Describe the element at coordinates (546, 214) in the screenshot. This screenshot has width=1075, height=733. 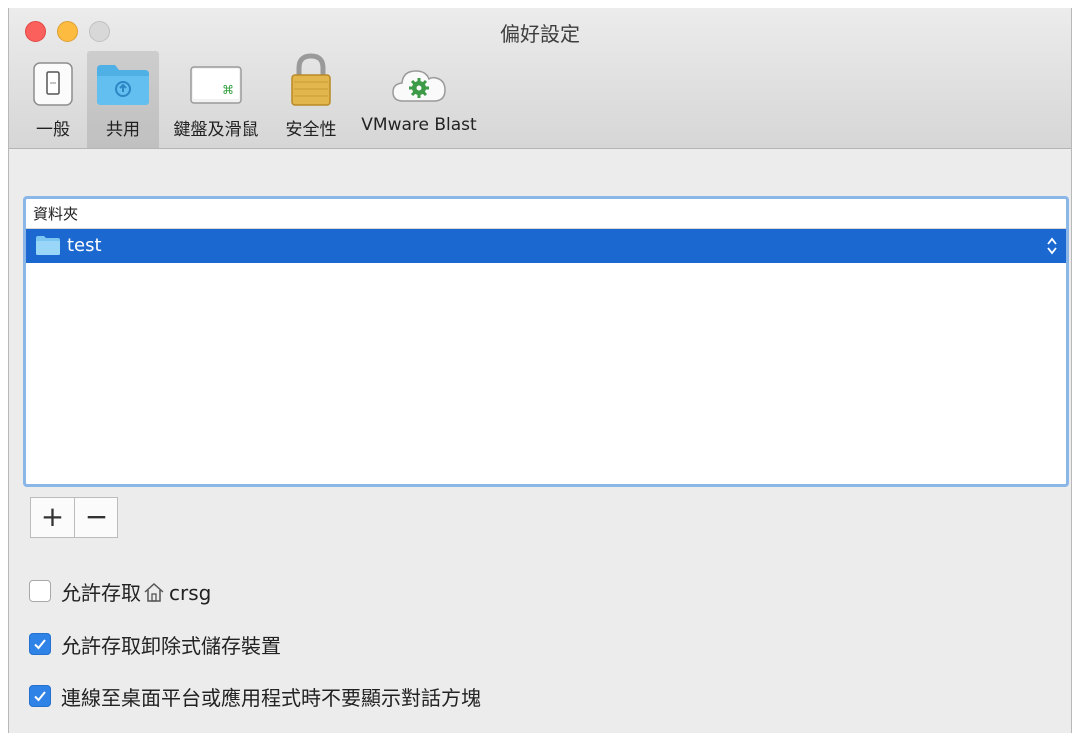
I see `list-column-header-folder: 資料夾` at that location.